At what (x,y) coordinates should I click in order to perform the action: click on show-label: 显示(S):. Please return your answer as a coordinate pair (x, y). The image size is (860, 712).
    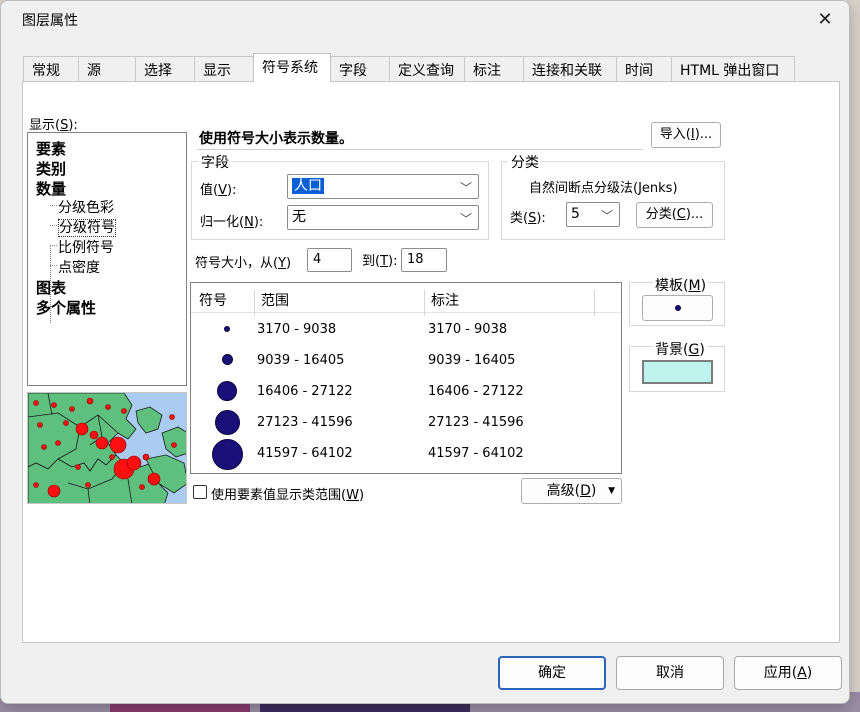
    Looking at the image, I should click on (53, 125).